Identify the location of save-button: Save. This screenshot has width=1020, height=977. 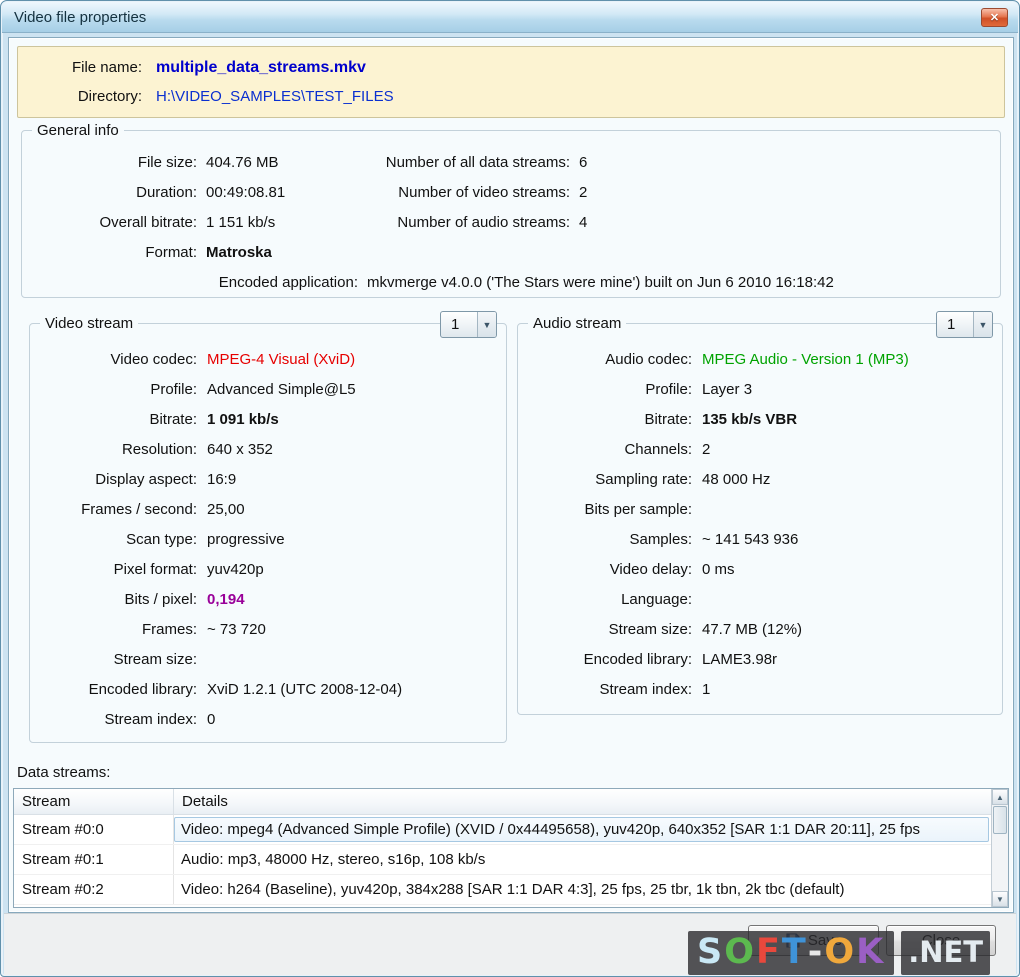
(813, 940).